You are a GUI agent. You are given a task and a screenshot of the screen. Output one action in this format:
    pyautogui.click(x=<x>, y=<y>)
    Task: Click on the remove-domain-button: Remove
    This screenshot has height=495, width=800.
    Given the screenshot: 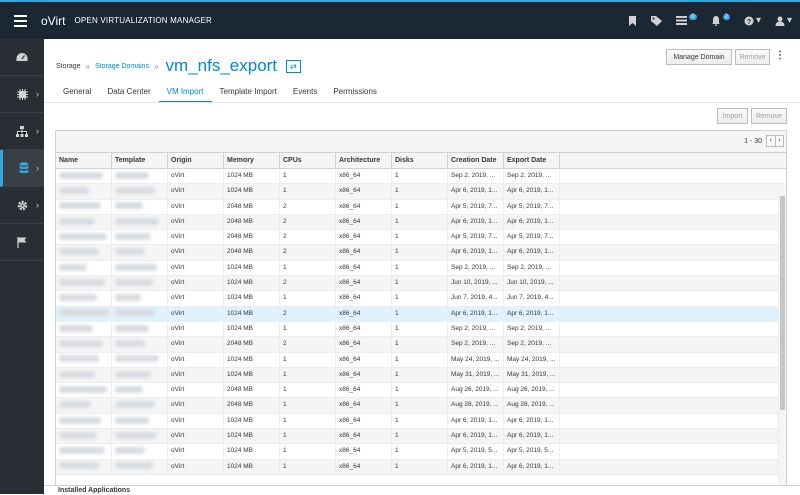 What is the action you would take?
    pyautogui.click(x=752, y=57)
    